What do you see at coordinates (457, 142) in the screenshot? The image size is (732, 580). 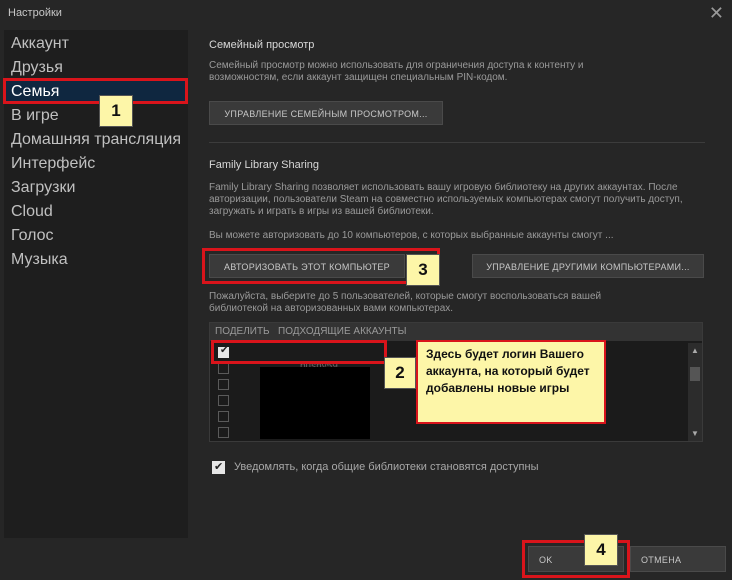 I see `divider` at bounding box center [457, 142].